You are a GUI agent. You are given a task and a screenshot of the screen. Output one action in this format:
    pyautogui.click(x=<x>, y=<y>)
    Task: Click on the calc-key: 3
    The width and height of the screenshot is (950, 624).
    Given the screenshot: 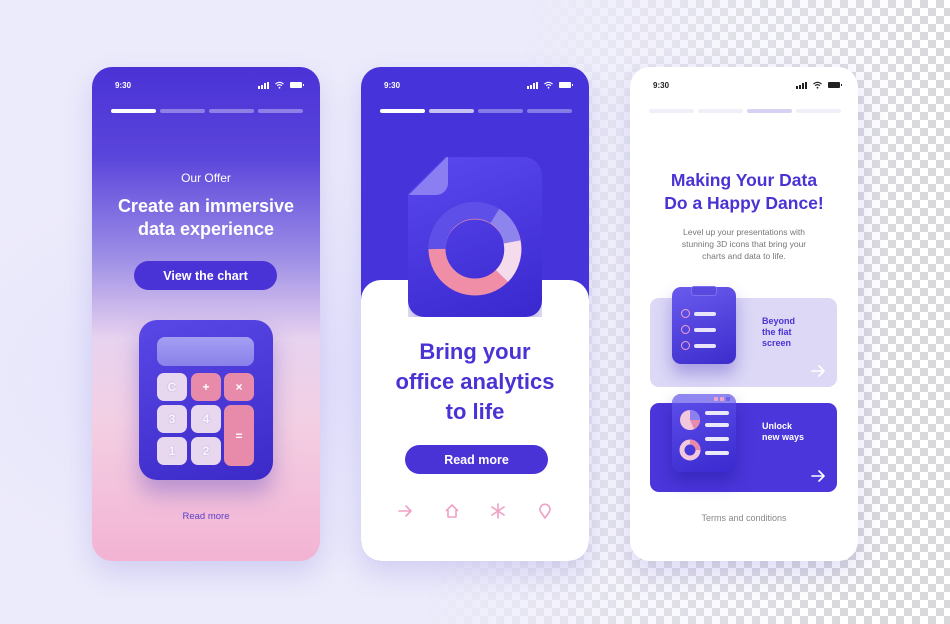 What is the action you would take?
    pyautogui.click(x=172, y=419)
    